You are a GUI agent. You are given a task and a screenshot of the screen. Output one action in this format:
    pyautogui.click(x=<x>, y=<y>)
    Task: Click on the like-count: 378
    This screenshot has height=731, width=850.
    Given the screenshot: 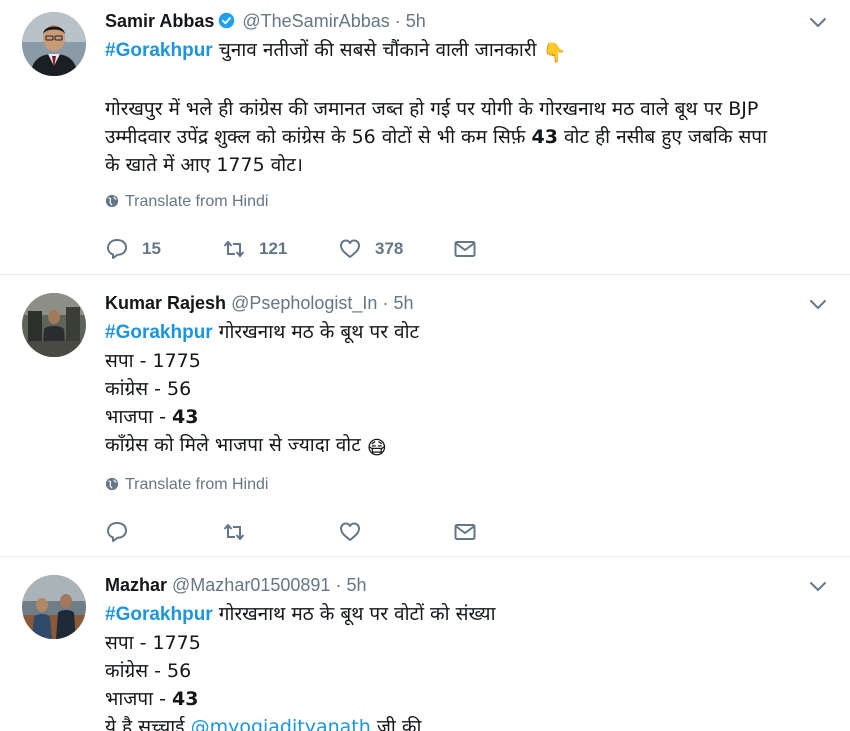 What is the action you would take?
    pyautogui.click(x=389, y=248)
    